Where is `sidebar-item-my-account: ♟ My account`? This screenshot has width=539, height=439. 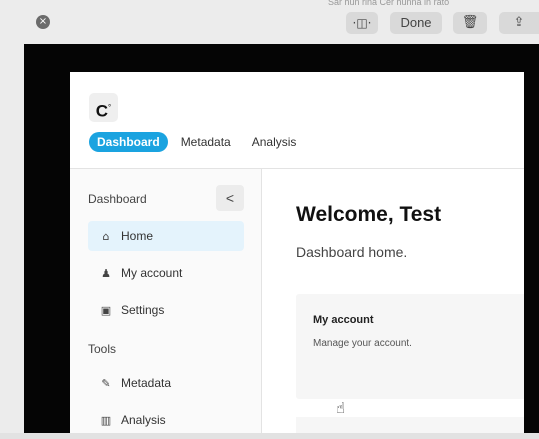 sidebar-item-my-account: ♟ My account is located at coordinates (166, 273).